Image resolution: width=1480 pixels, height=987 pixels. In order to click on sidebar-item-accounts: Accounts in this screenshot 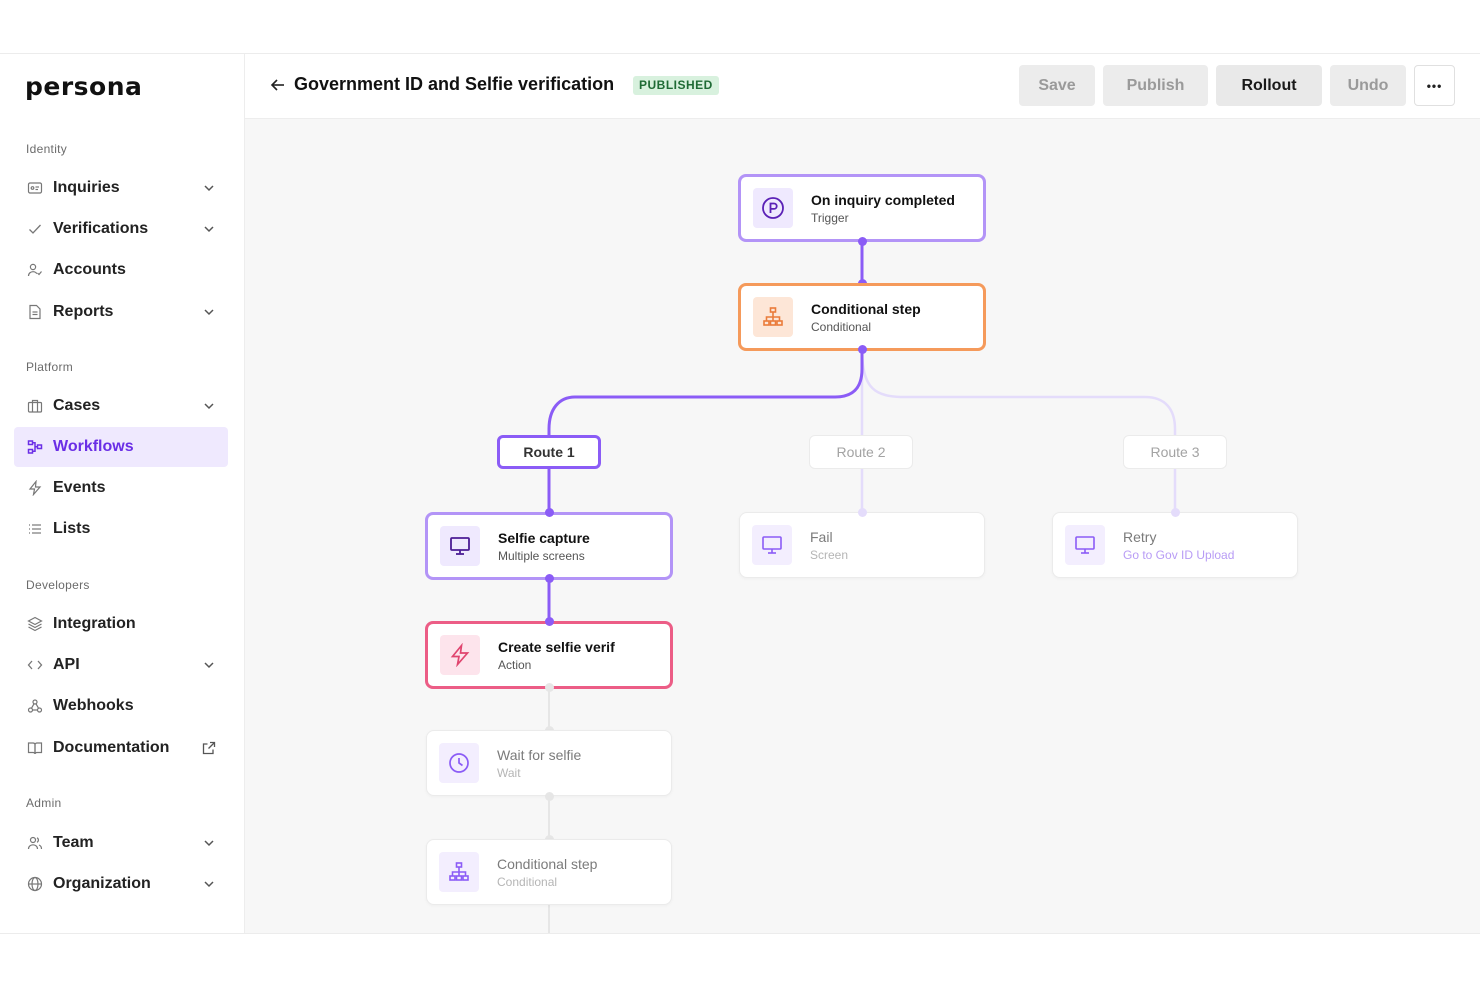, I will do `click(121, 270)`.